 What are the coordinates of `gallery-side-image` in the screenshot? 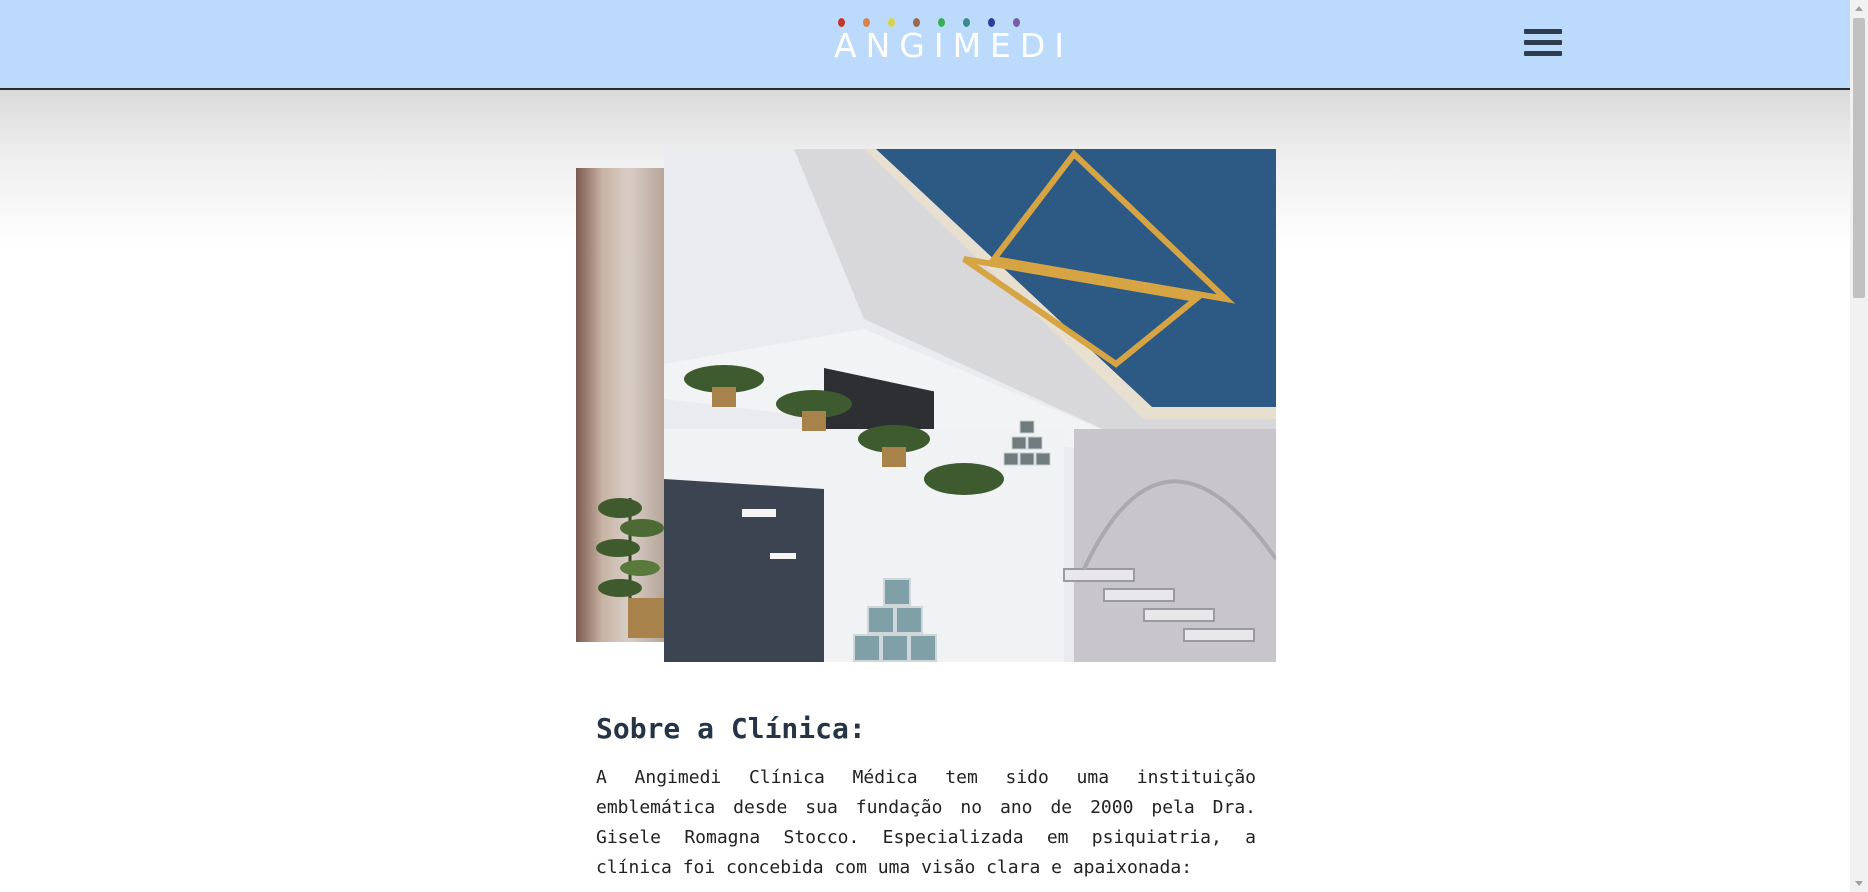 It's located at (620, 405).